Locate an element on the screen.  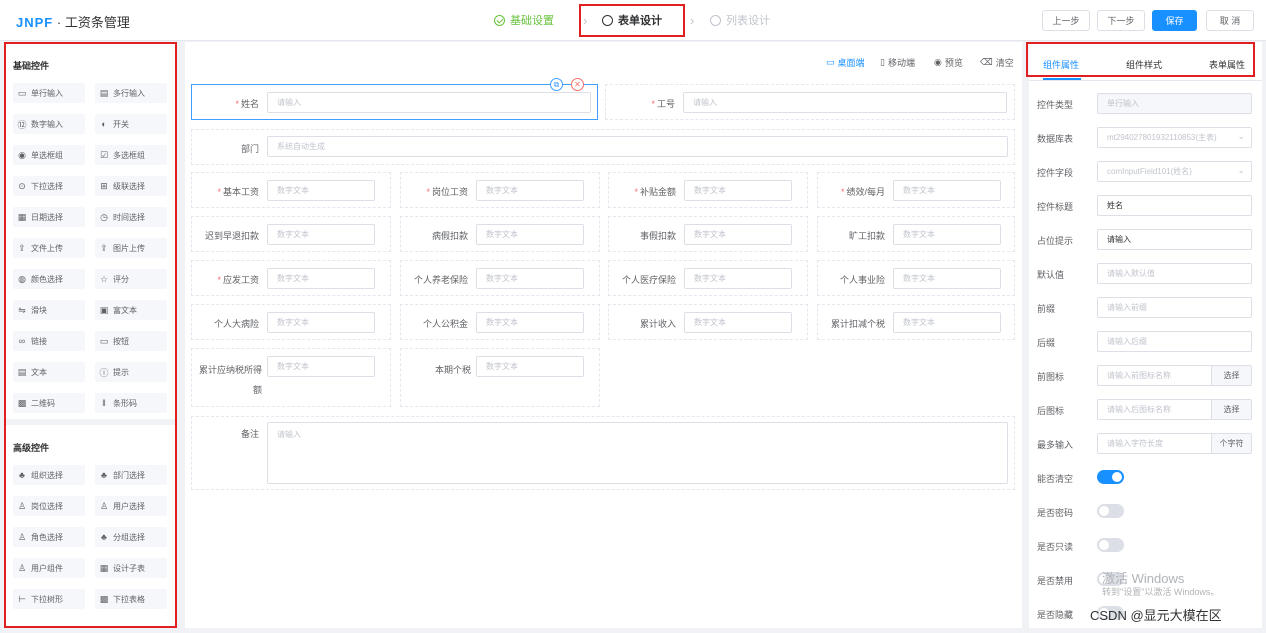
palette-item: ∞ 链接 is located at coordinates (49, 341).